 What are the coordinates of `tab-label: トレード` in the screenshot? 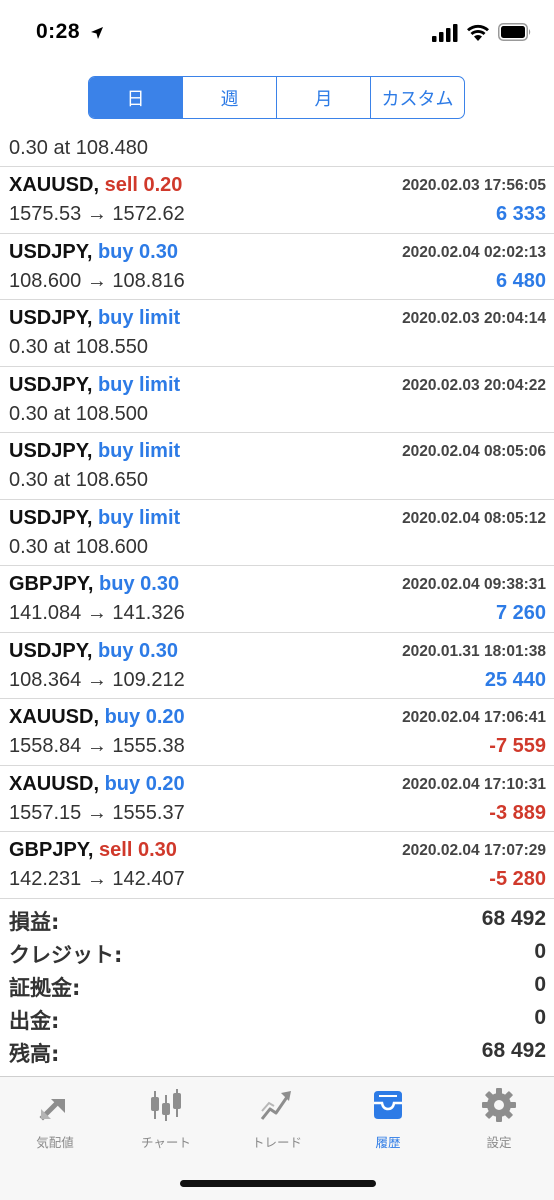 It's located at (276, 1142).